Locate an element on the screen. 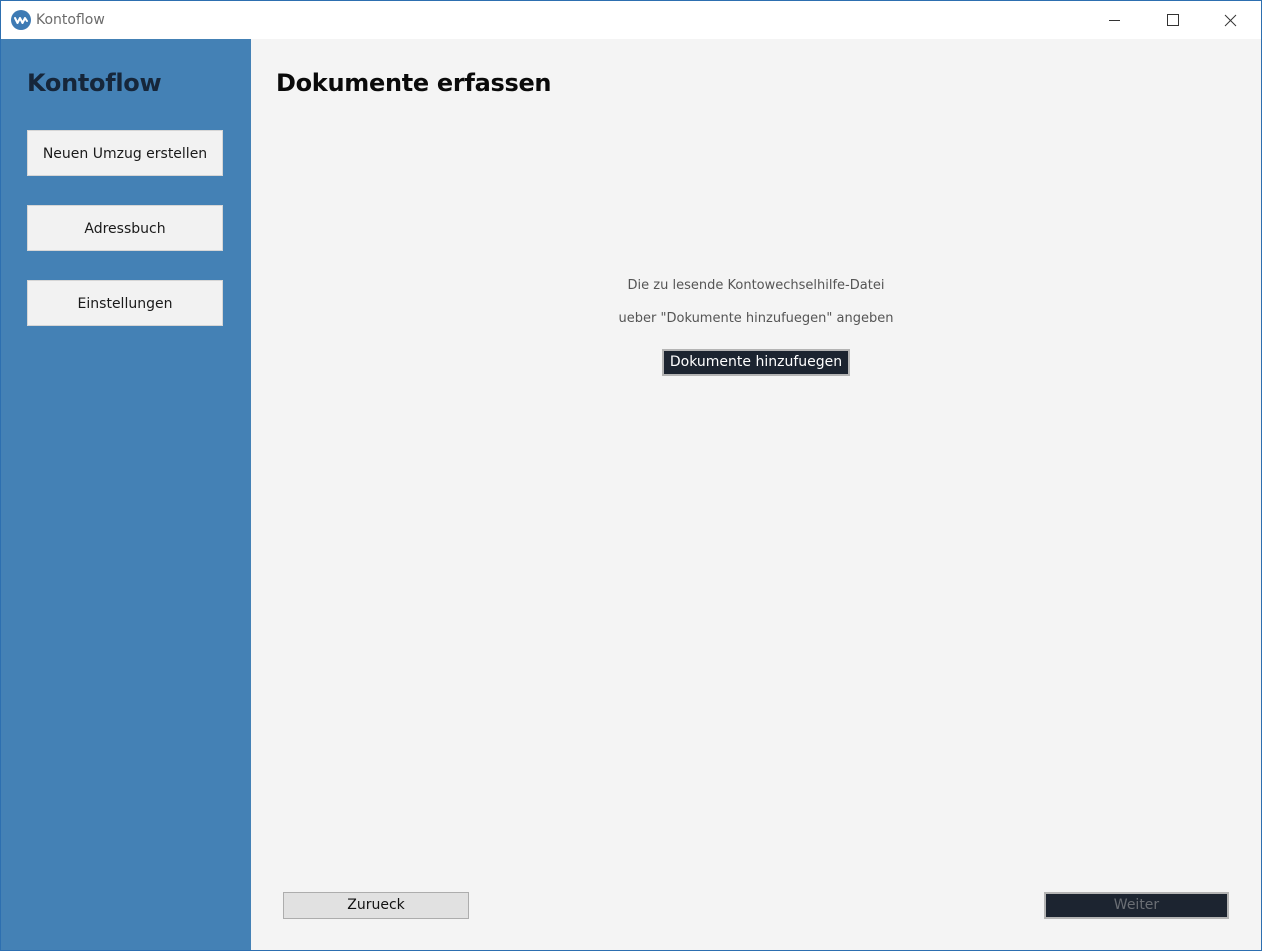 The image size is (1262, 951). close-button is located at coordinates (1230, 20).